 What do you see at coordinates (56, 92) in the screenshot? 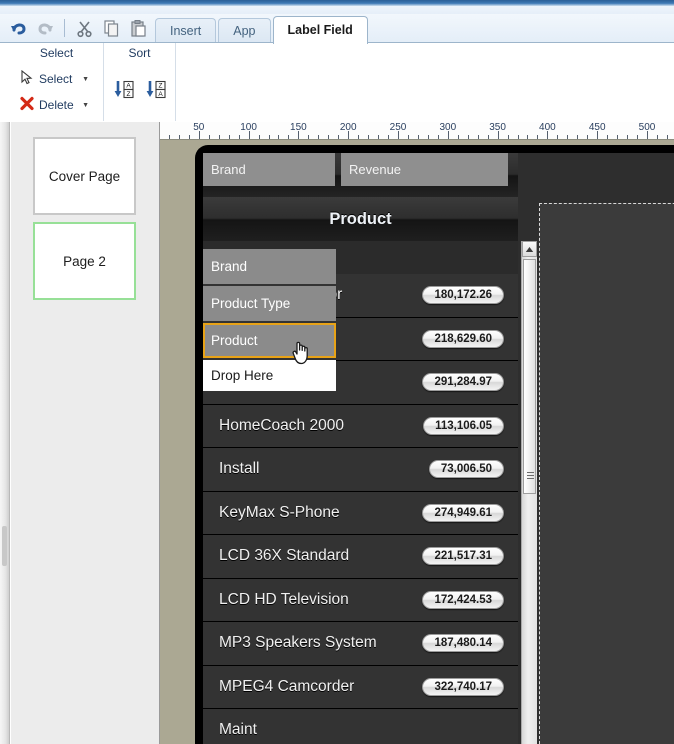
I see `ribbon-group-select-body: Select ▼ Delete ▼` at bounding box center [56, 92].